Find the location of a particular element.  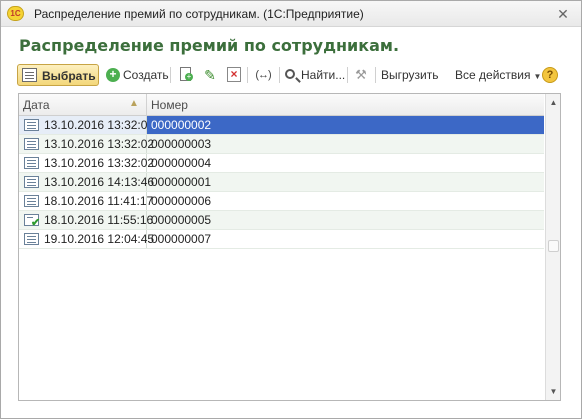

app-logo-icon: 1С is located at coordinates (15, 13).